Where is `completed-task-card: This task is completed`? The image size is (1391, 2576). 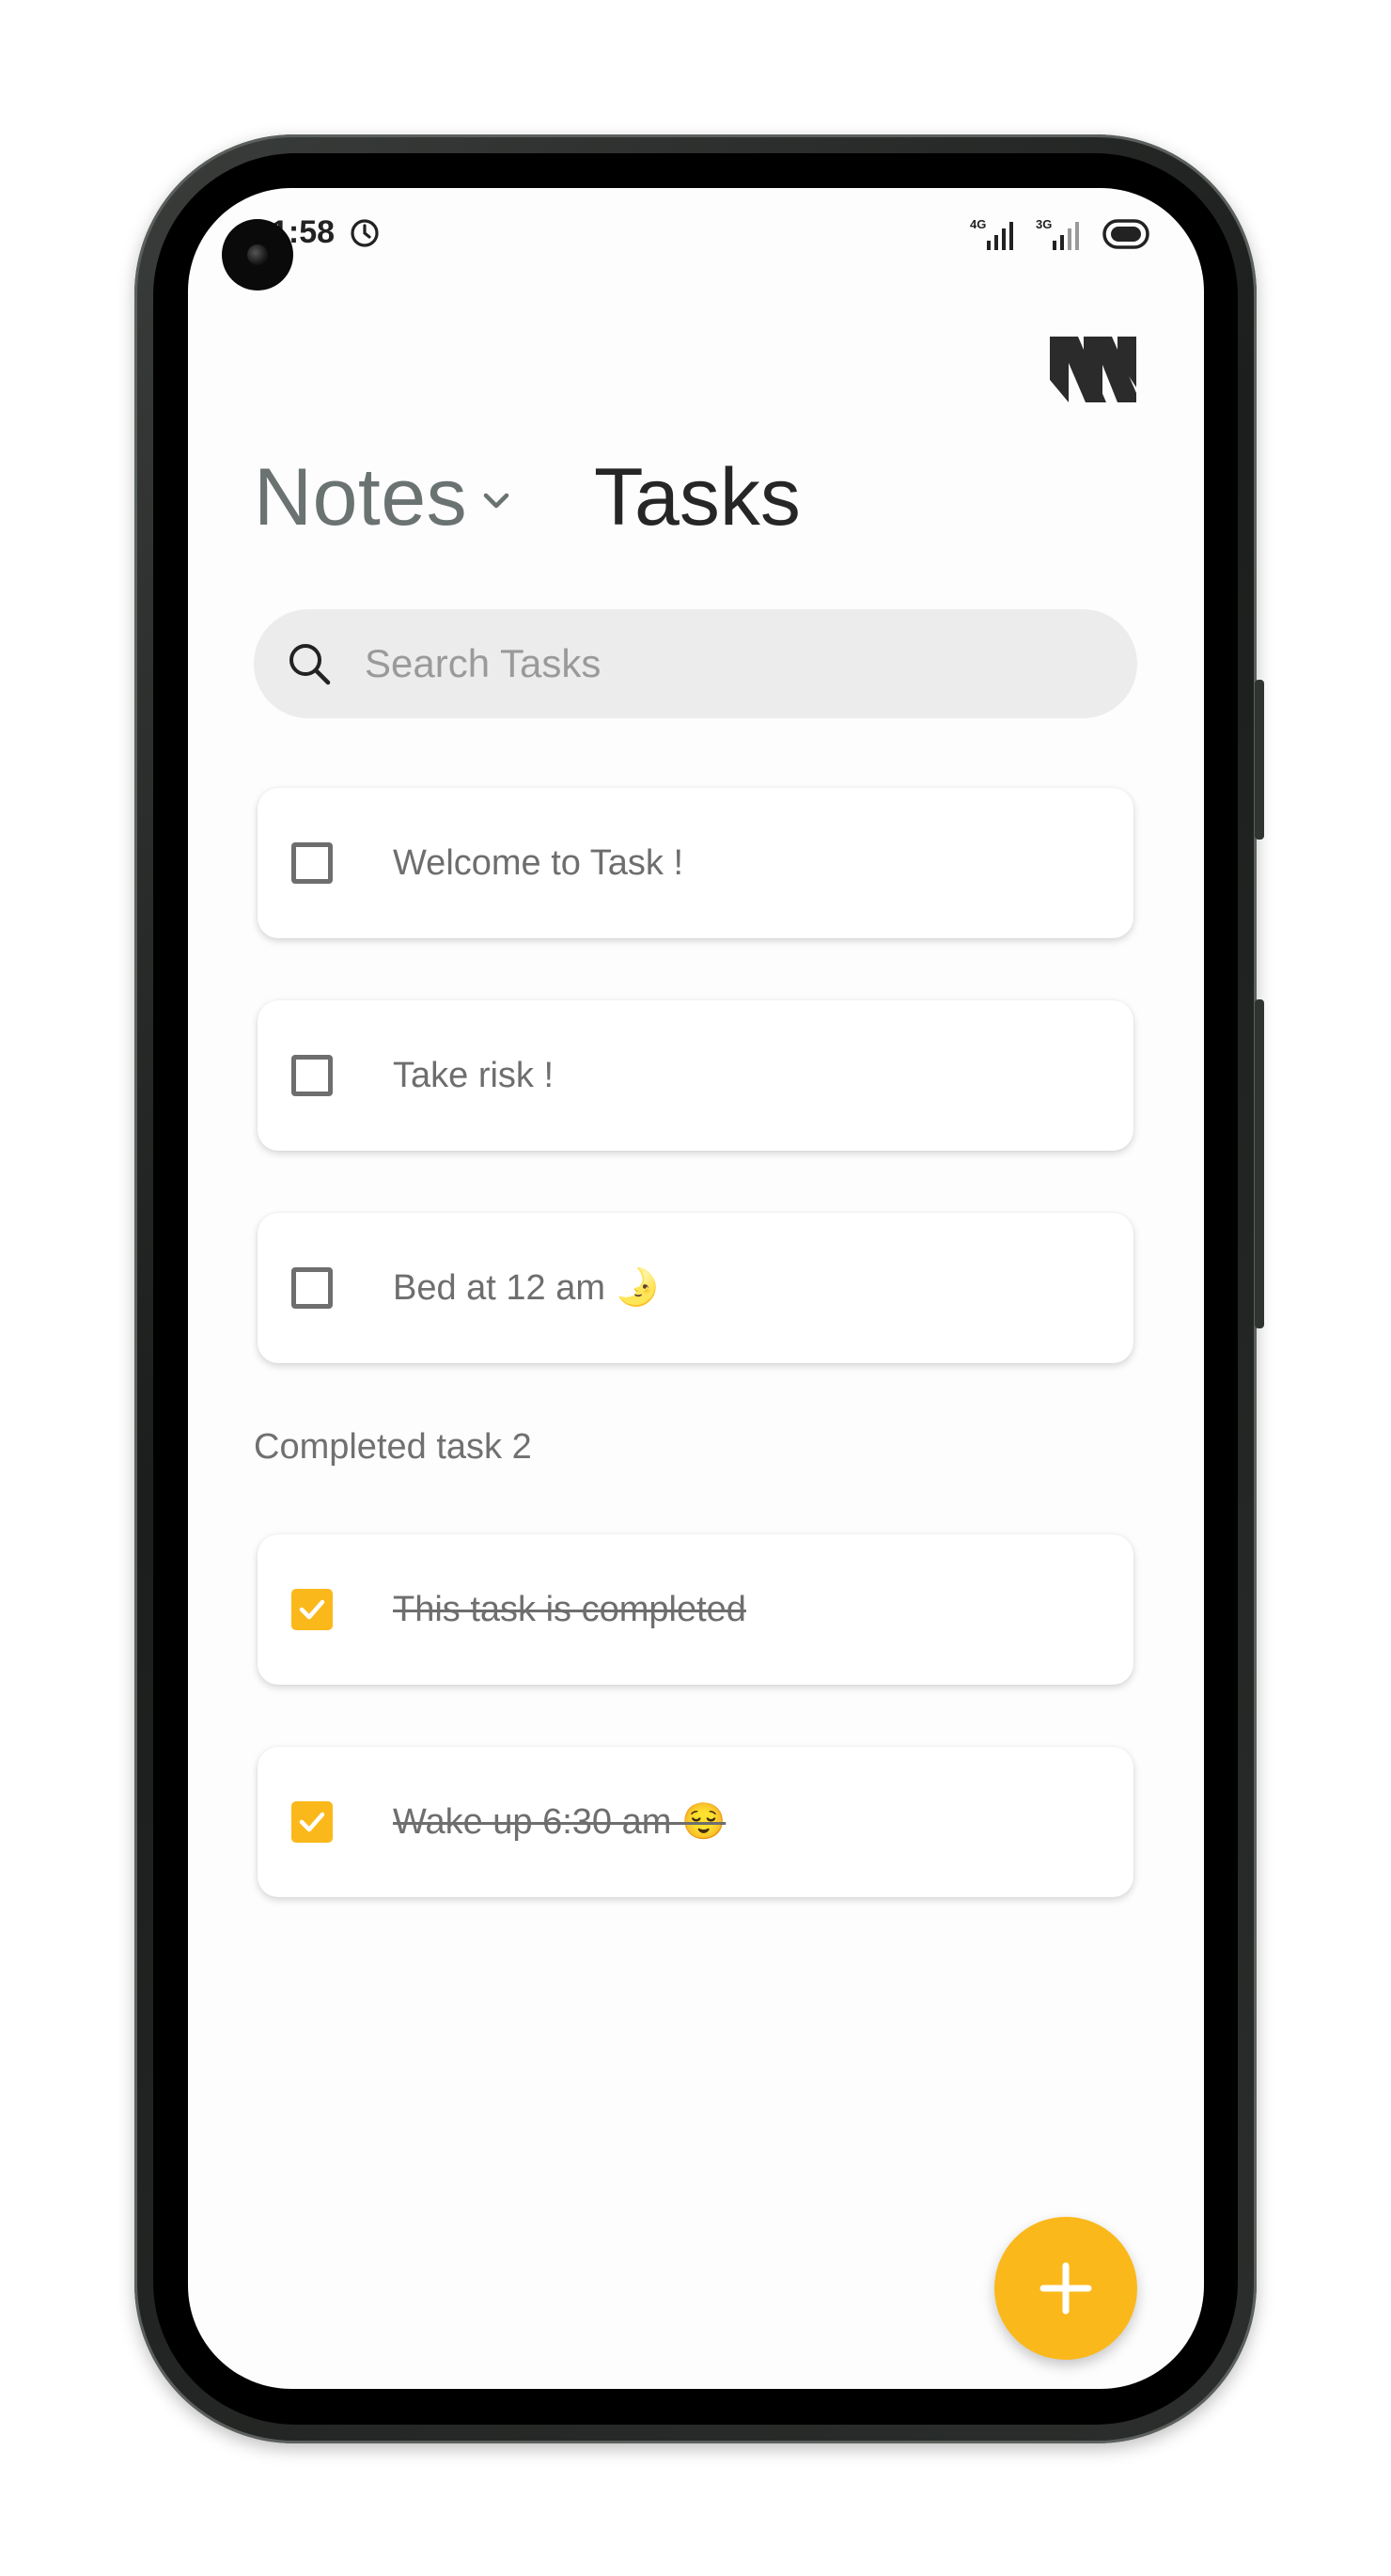 completed-task-card: This task is completed is located at coordinates (696, 1609).